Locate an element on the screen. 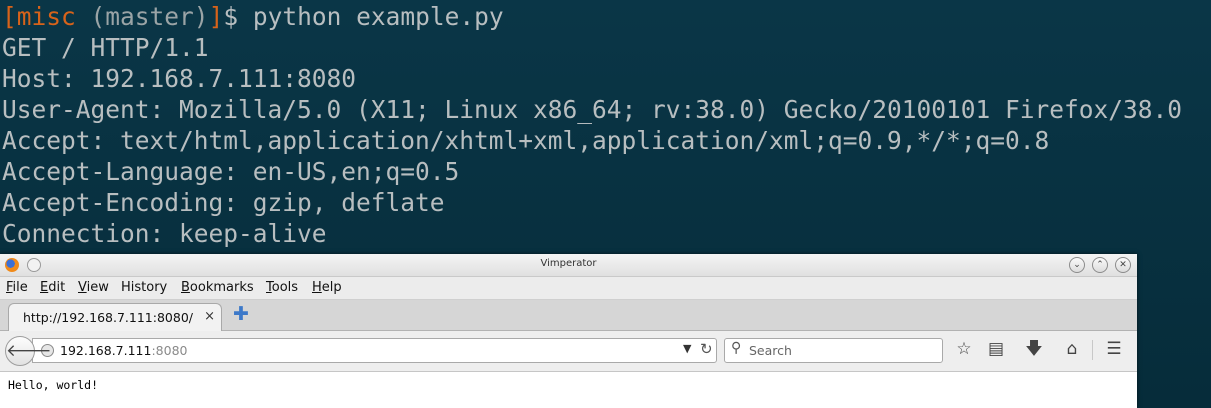 The image size is (1211, 408). window-title: Vimperator is located at coordinates (568, 263).